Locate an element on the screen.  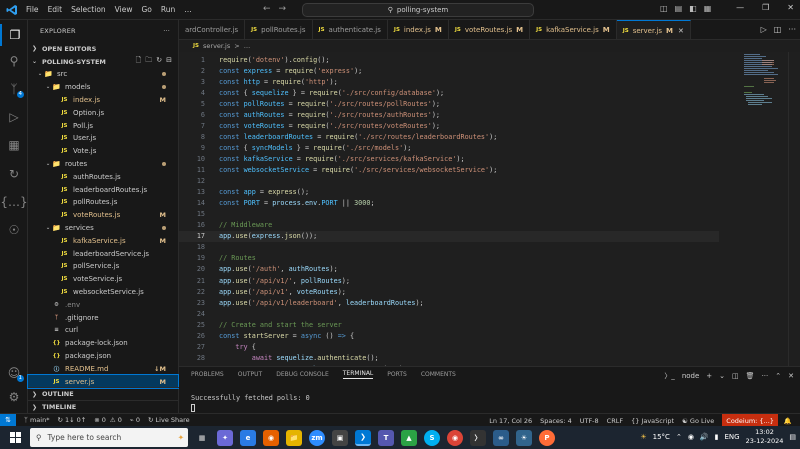
close-tab-icon: ✕ is located at coordinates (681, 31).